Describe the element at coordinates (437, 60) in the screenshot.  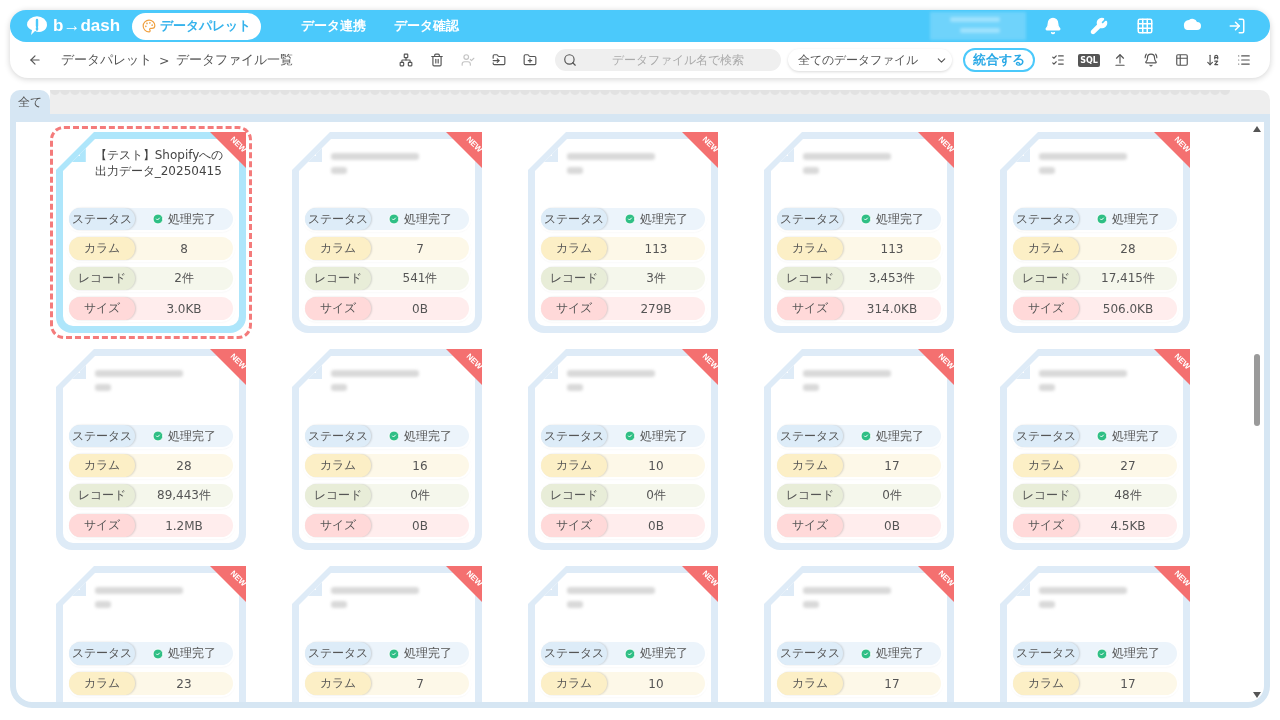
I see `trash-icon` at that location.